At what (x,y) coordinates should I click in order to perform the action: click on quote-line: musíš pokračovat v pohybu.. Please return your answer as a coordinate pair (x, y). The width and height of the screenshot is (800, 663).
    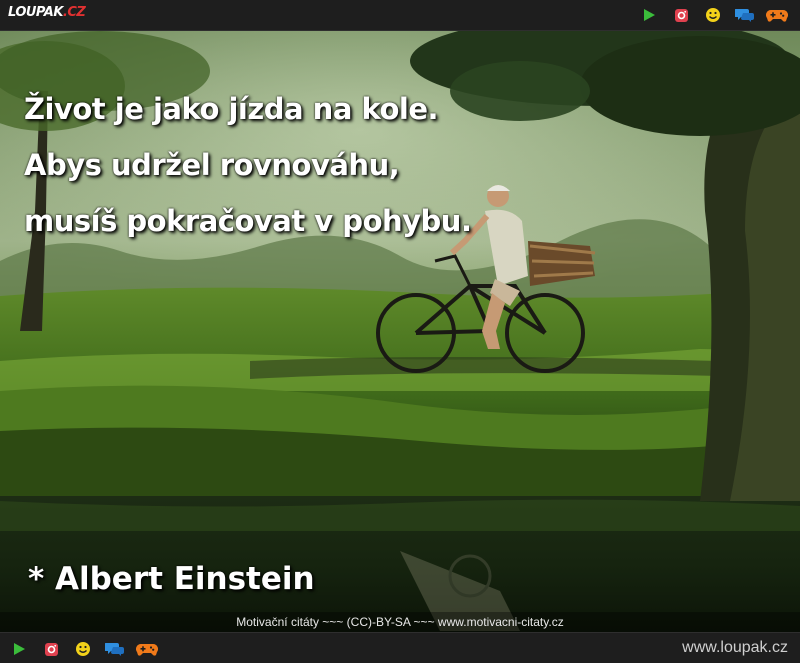
    Looking at the image, I should click on (248, 221).